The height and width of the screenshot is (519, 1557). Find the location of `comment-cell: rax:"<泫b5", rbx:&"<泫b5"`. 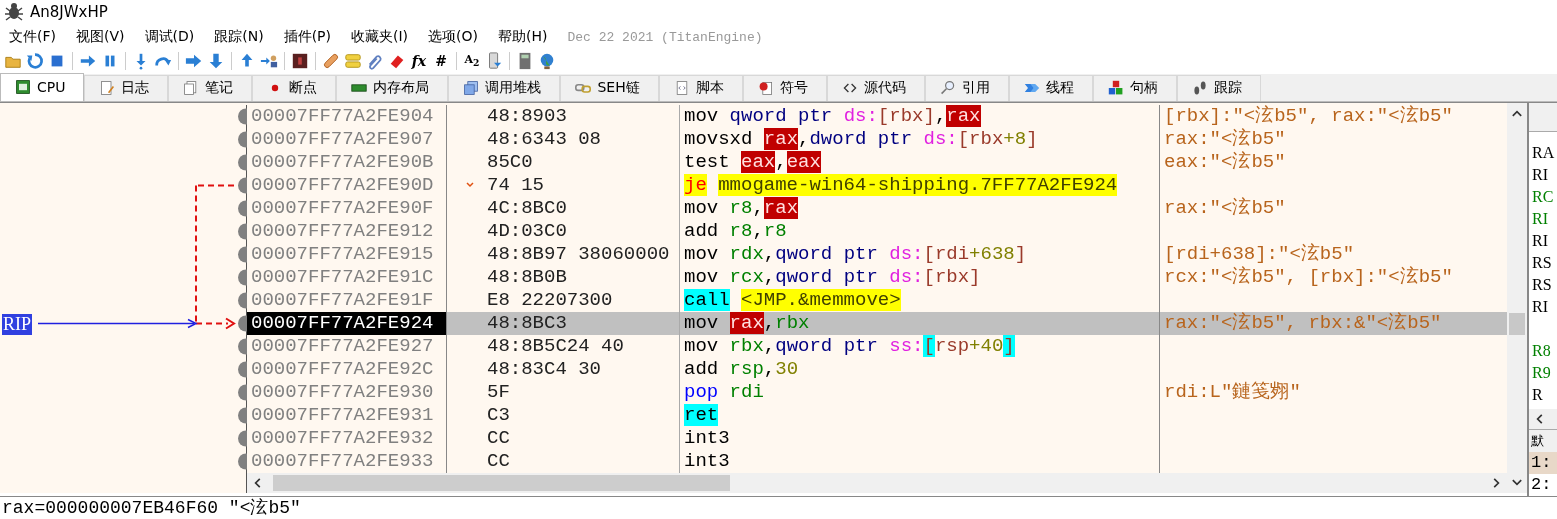

comment-cell: rax:"<泫b5", rbx:&"<泫b5" is located at coordinates (1303, 323).